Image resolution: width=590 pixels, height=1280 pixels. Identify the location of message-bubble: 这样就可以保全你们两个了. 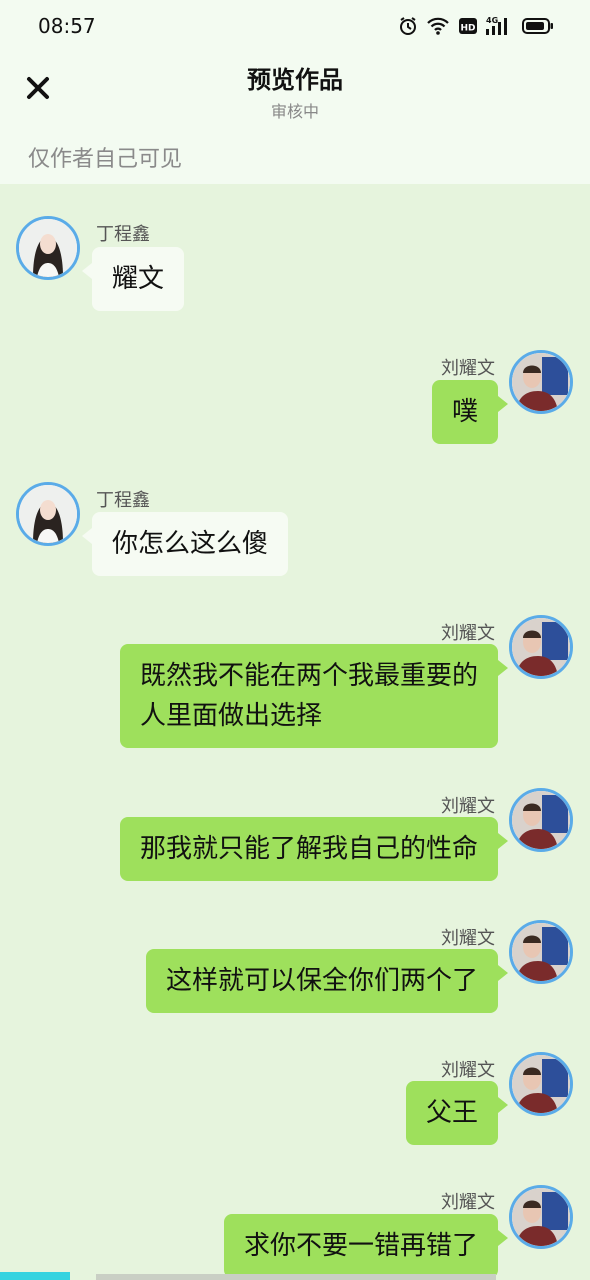
(327, 981).